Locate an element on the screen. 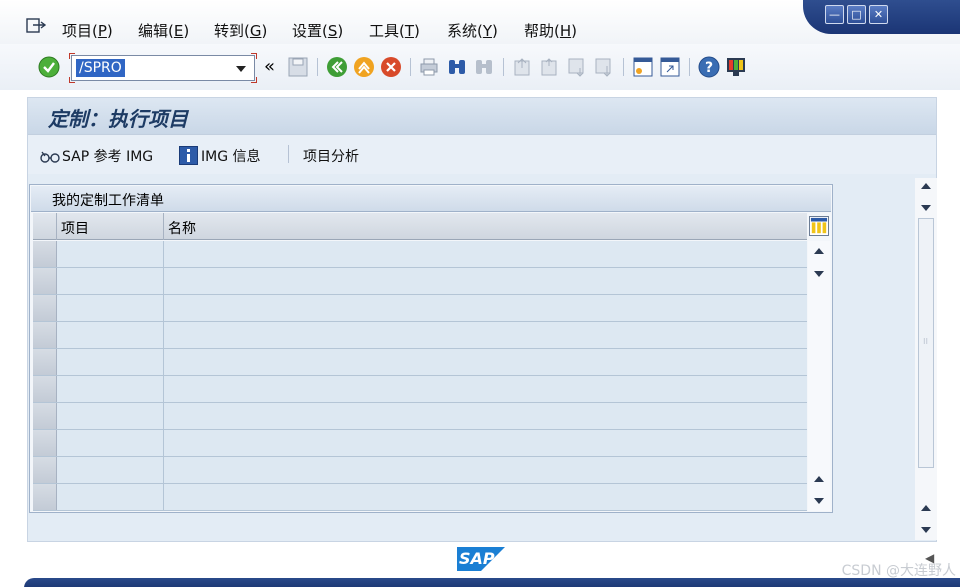  column-header-name: 名称 is located at coordinates (485, 226).